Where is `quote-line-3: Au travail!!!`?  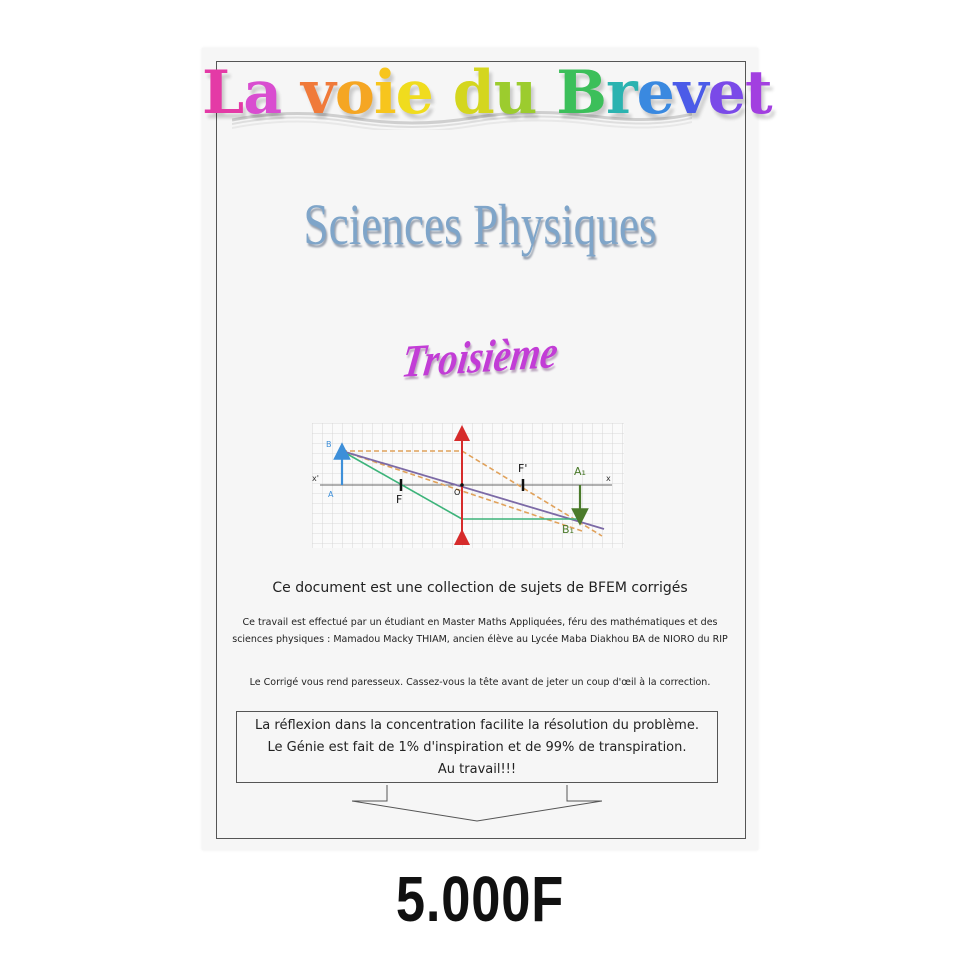
quote-line-3: Au travail!!! is located at coordinates (477, 769).